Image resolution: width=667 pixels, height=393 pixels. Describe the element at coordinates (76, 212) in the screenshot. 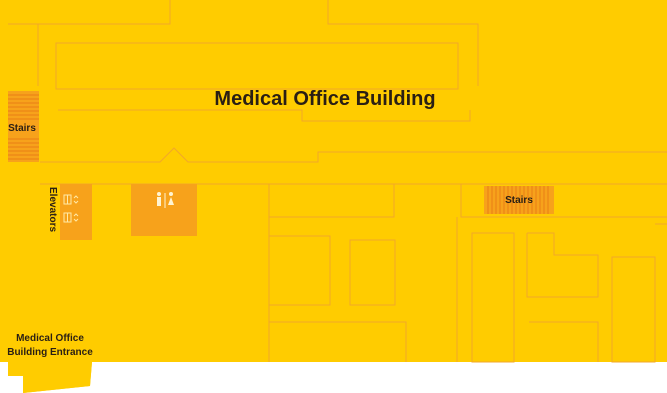

I see `elevators-block` at that location.